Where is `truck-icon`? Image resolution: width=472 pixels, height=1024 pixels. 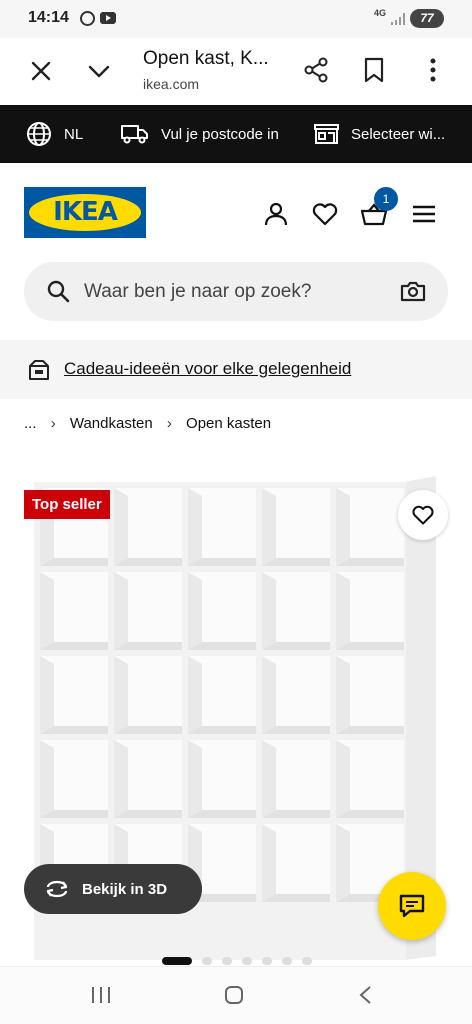 truck-icon is located at coordinates (134, 134).